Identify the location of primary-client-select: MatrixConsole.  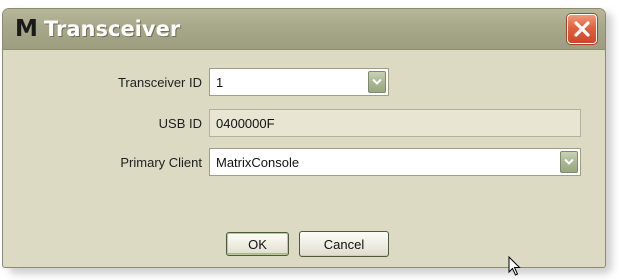
(395, 162).